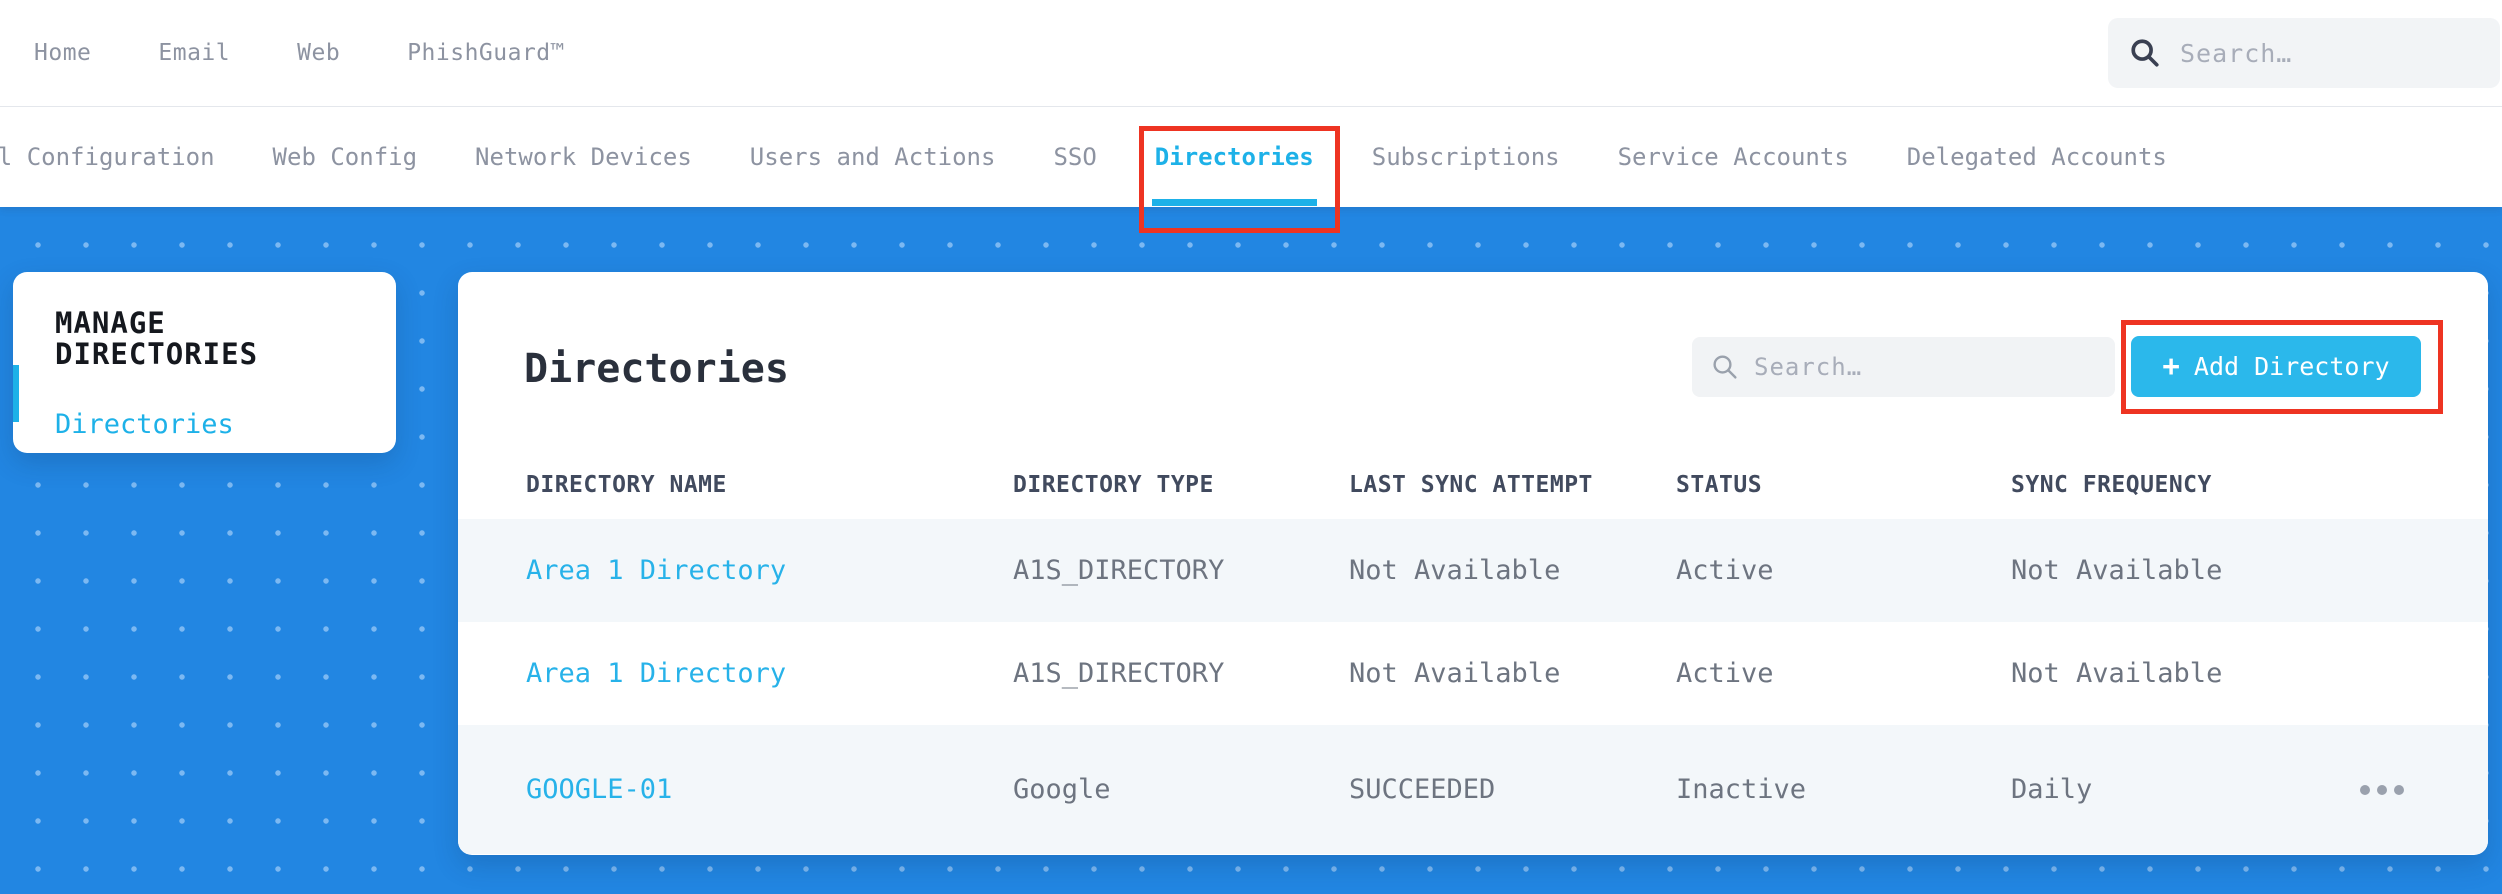 The height and width of the screenshot is (894, 2502). What do you see at coordinates (1733, 157) in the screenshot?
I see `tab-service-accounts: Service Accounts` at bounding box center [1733, 157].